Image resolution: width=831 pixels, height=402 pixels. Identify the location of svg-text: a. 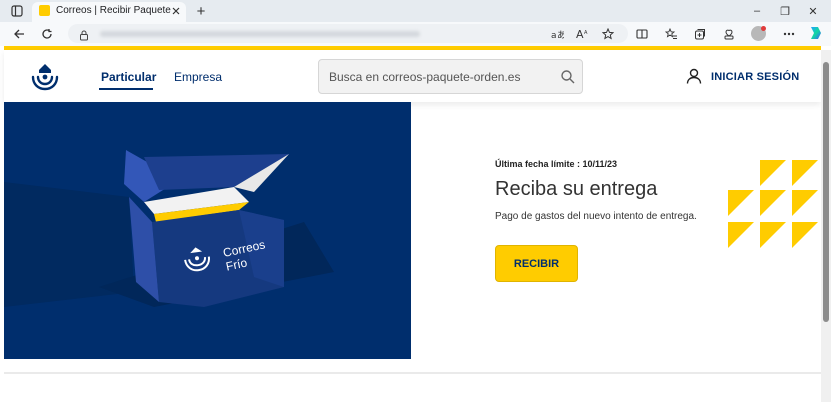
(554, 35).